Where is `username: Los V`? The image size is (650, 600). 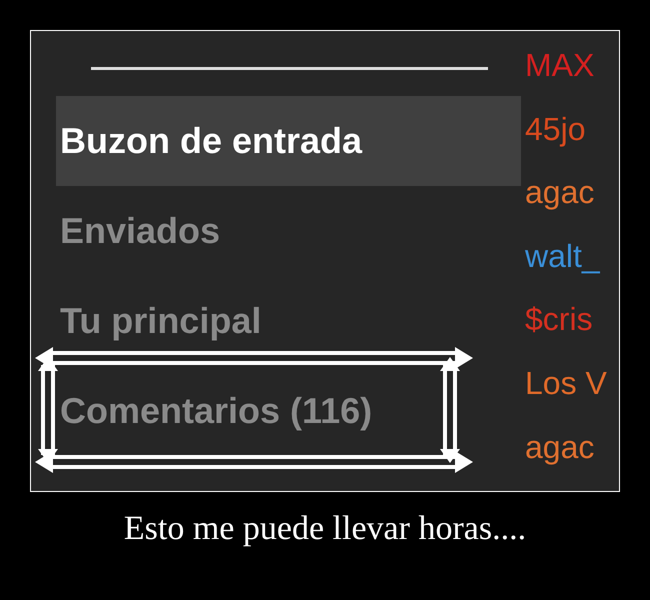 username: Los V is located at coordinates (566, 383).